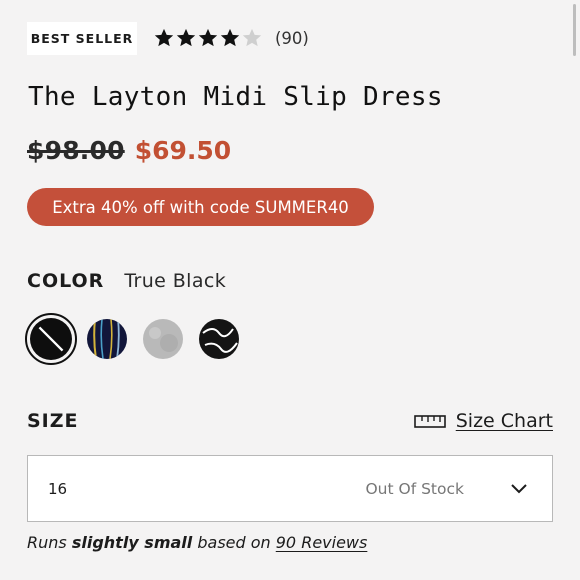  Describe the element at coordinates (129, 150) in the screenshot. I see `price-row: $98.00 $69.50` at that location.